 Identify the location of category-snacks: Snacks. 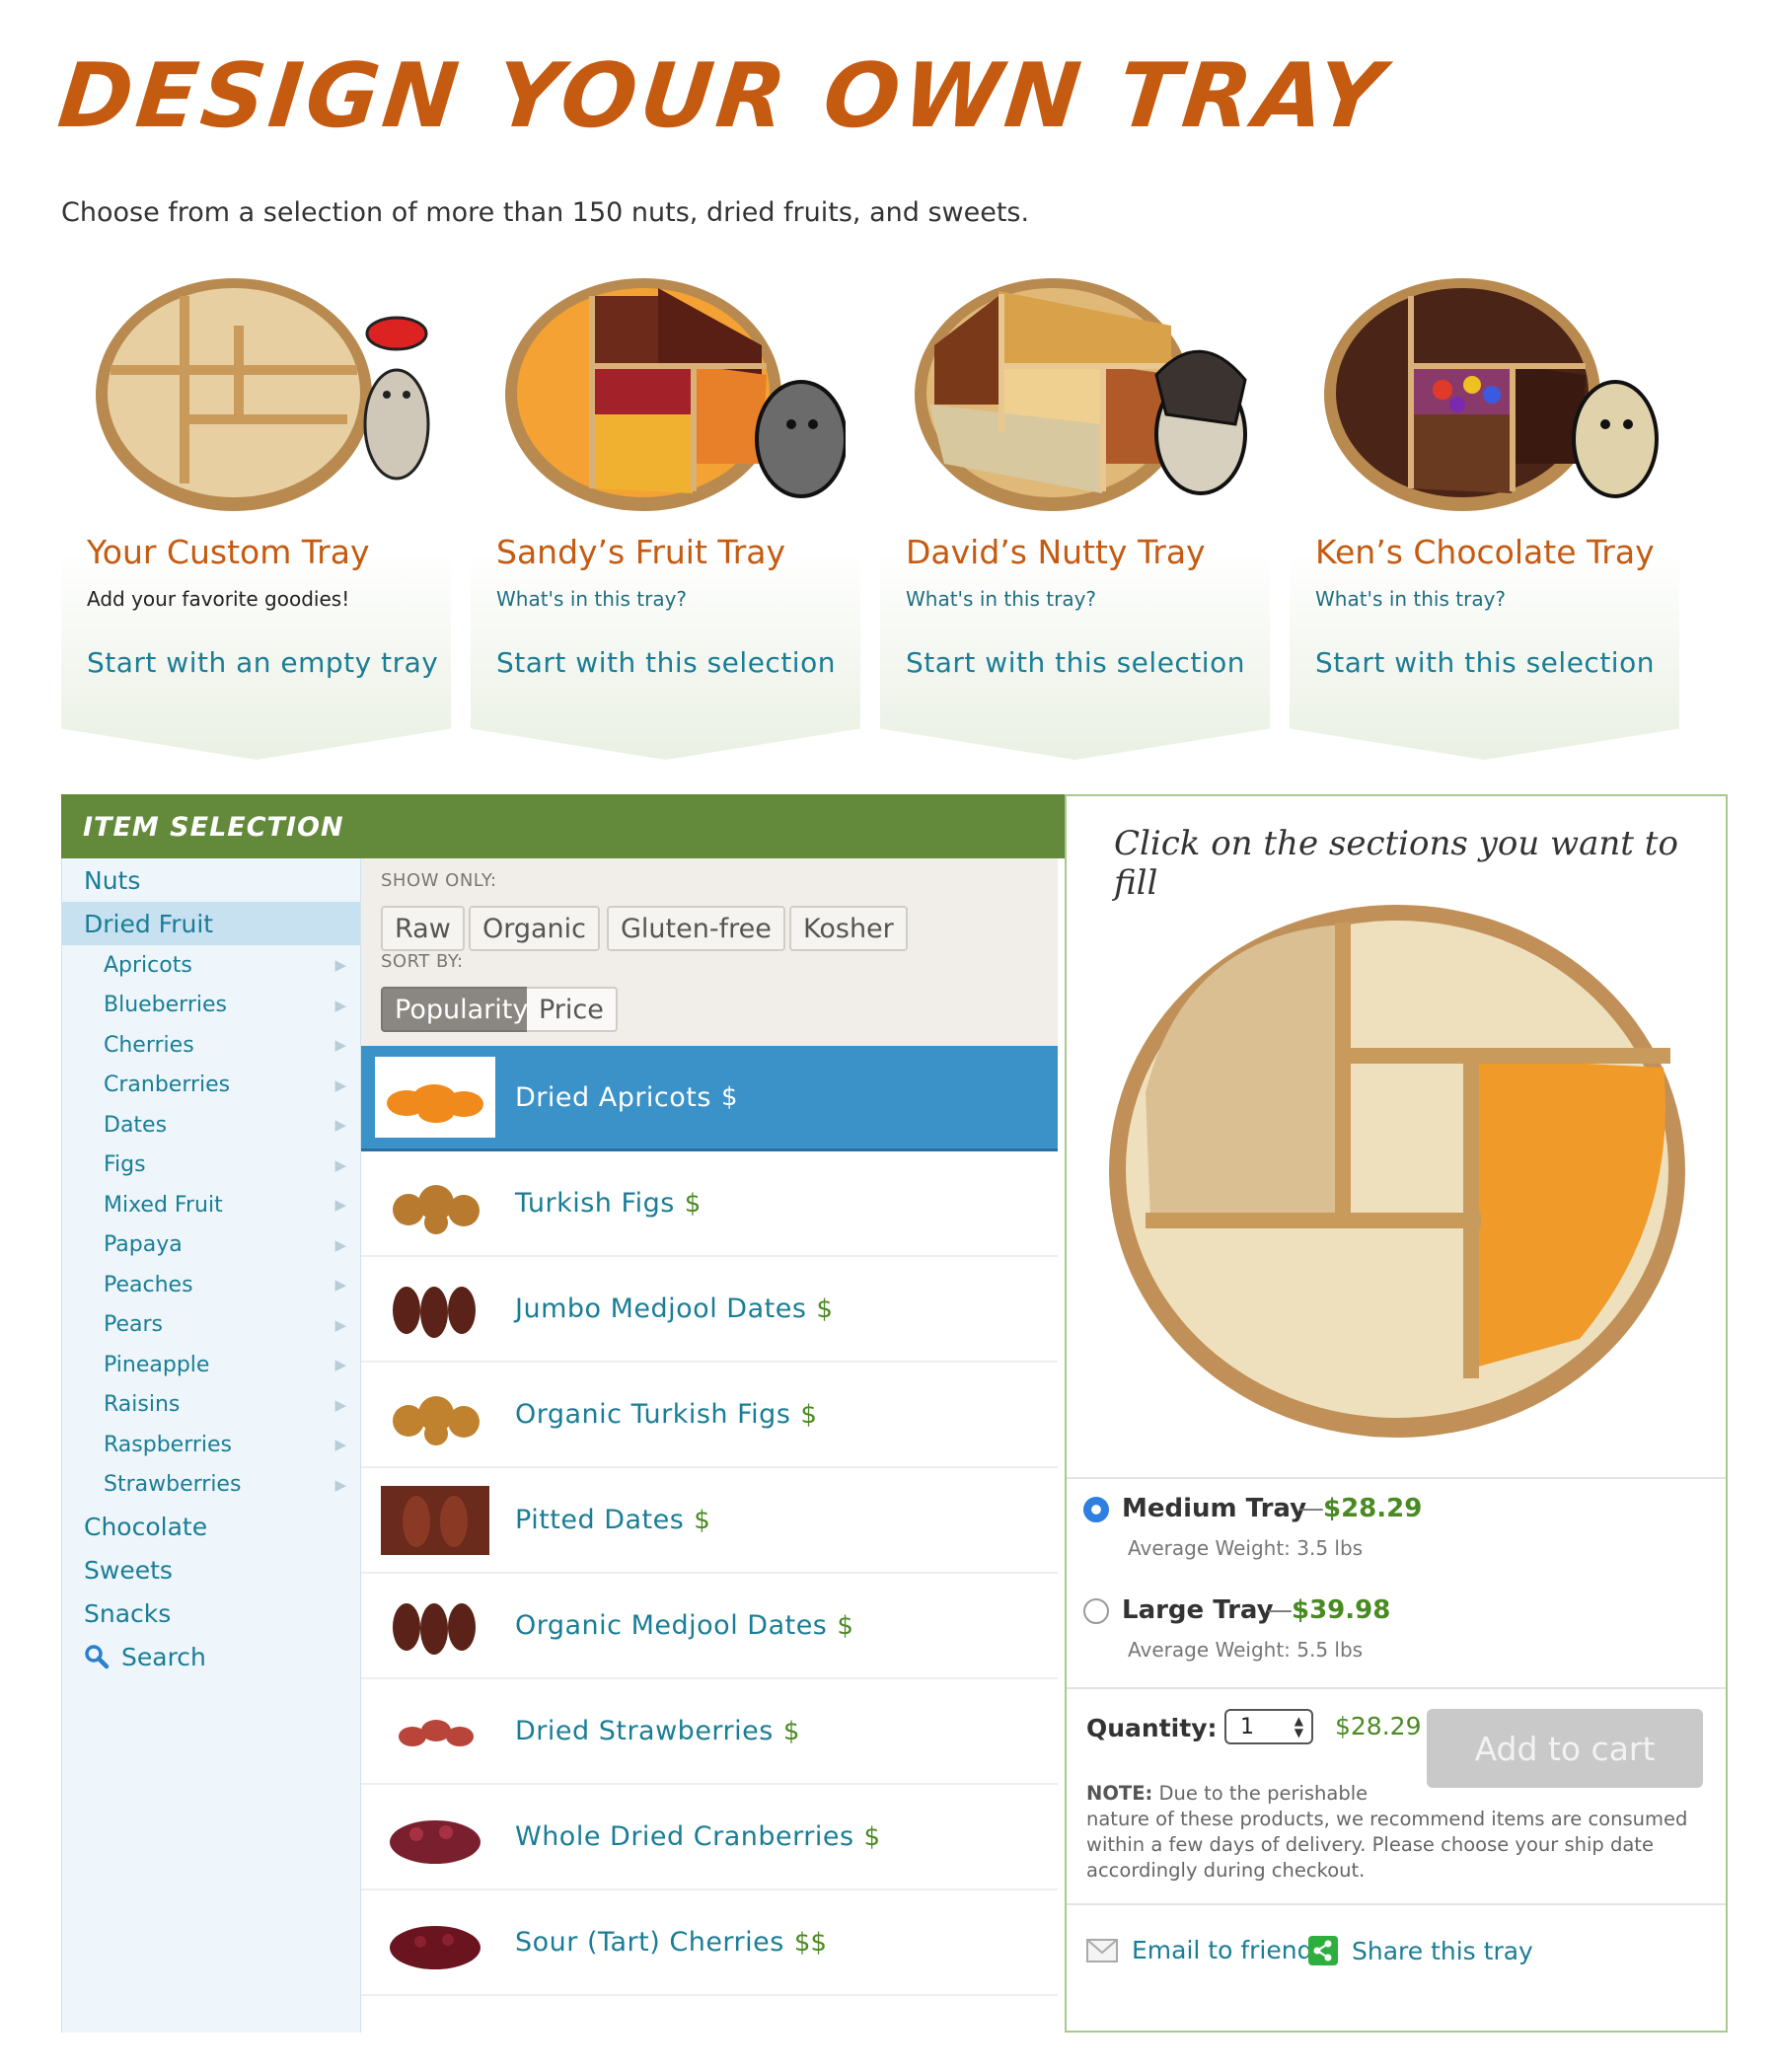
(211, 1613).